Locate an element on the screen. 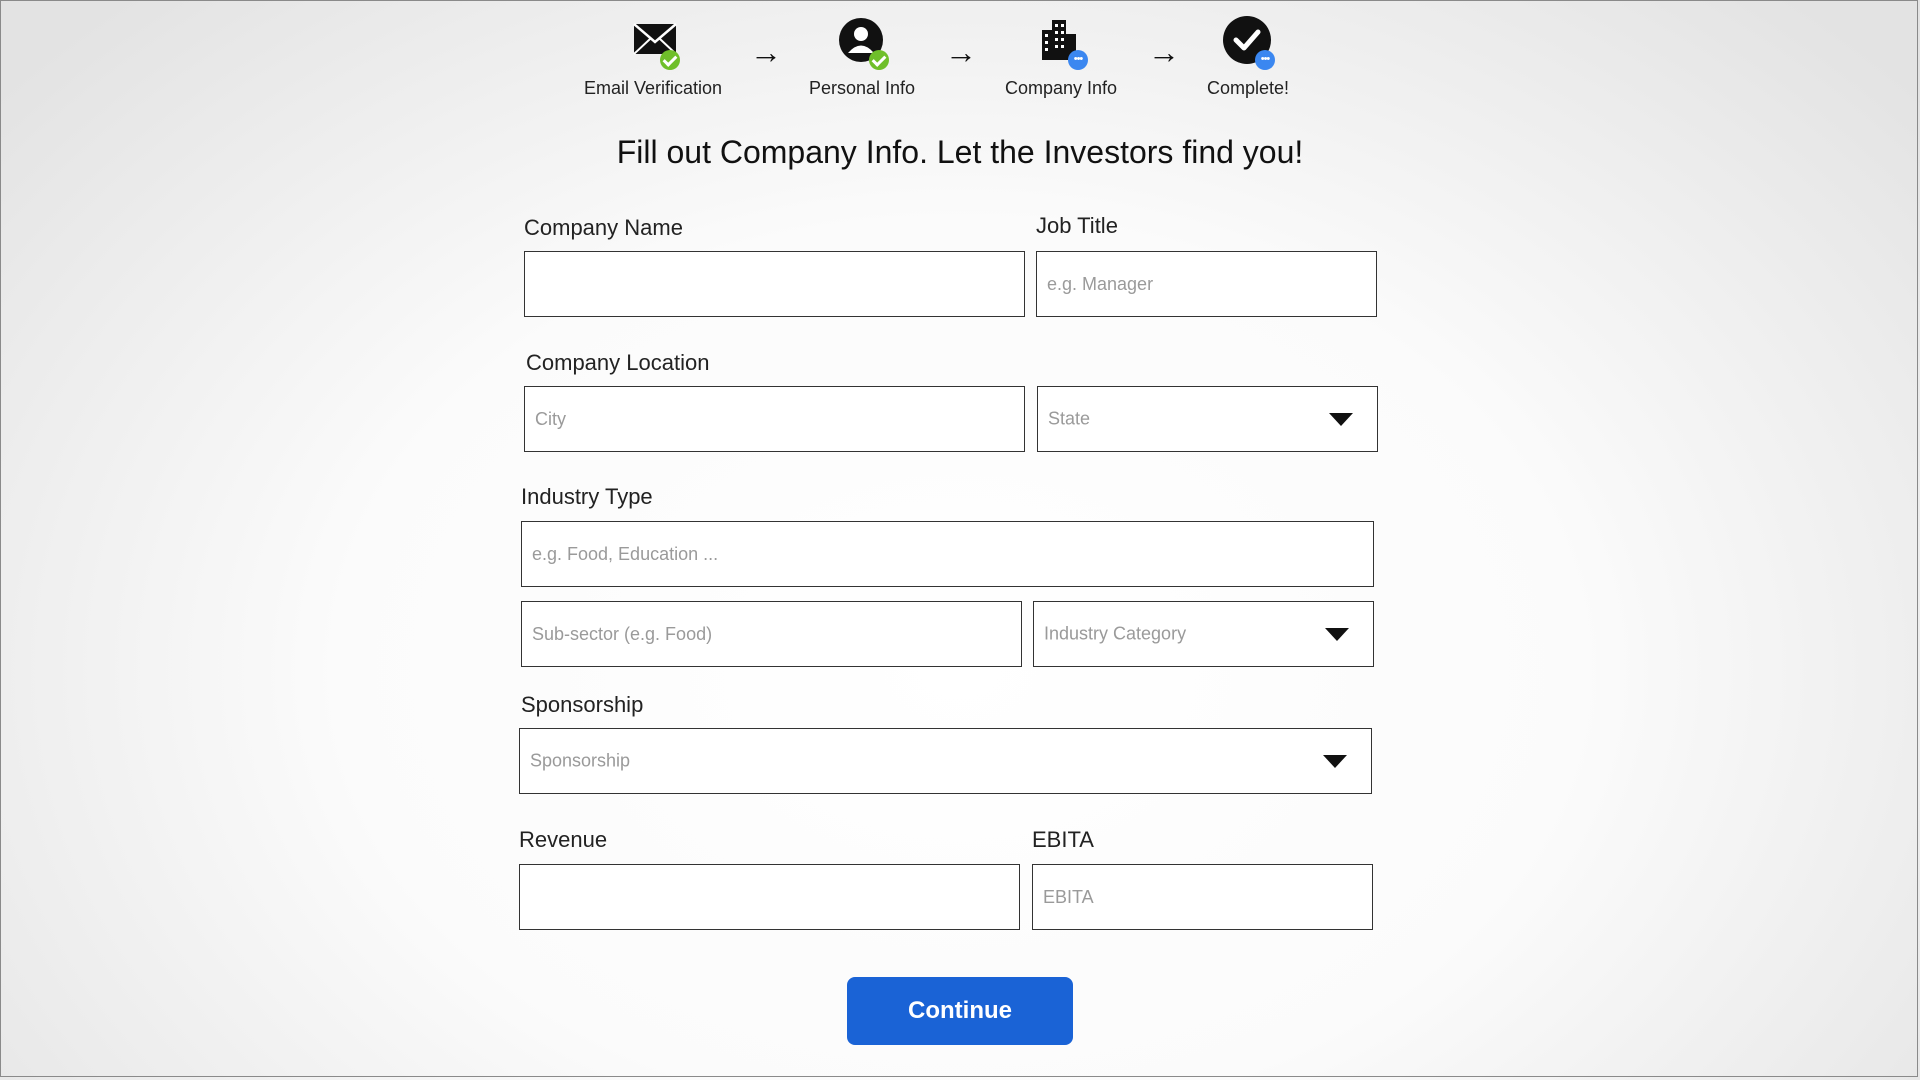 The height and width of the screenshot is (1080, 1920). industry-type-input is located at coordinates (947, 554).